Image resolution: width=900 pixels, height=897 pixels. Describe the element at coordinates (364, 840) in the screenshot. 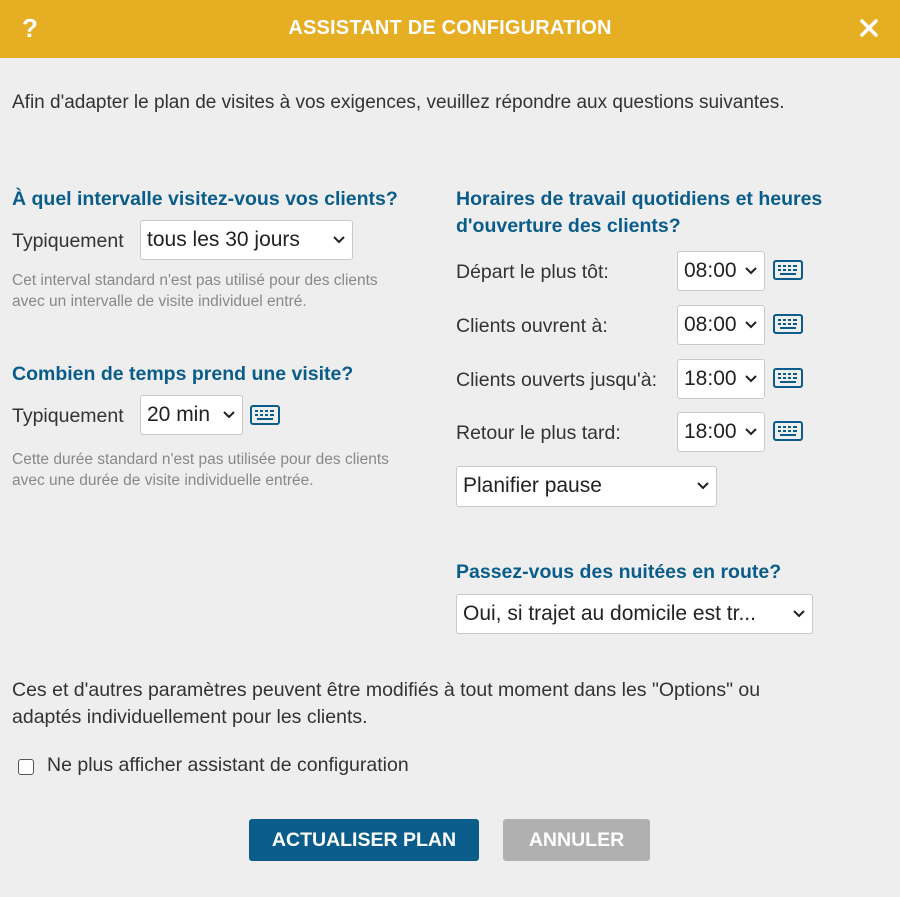

I see `update-plan-button: ACTUALISER PLAN` at that location.